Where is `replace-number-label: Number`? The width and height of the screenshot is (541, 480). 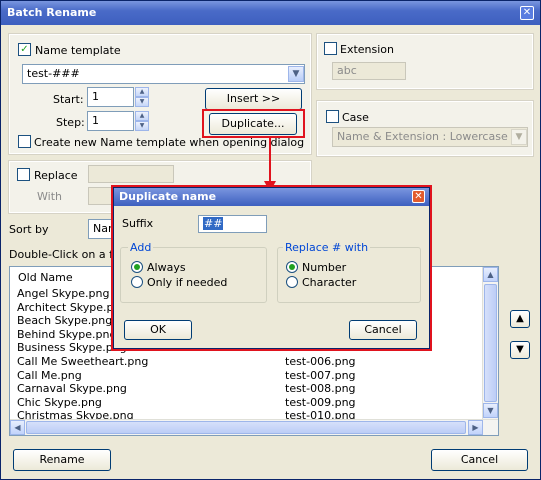
replace-number-label: Number is located at coordinates (324, 267).